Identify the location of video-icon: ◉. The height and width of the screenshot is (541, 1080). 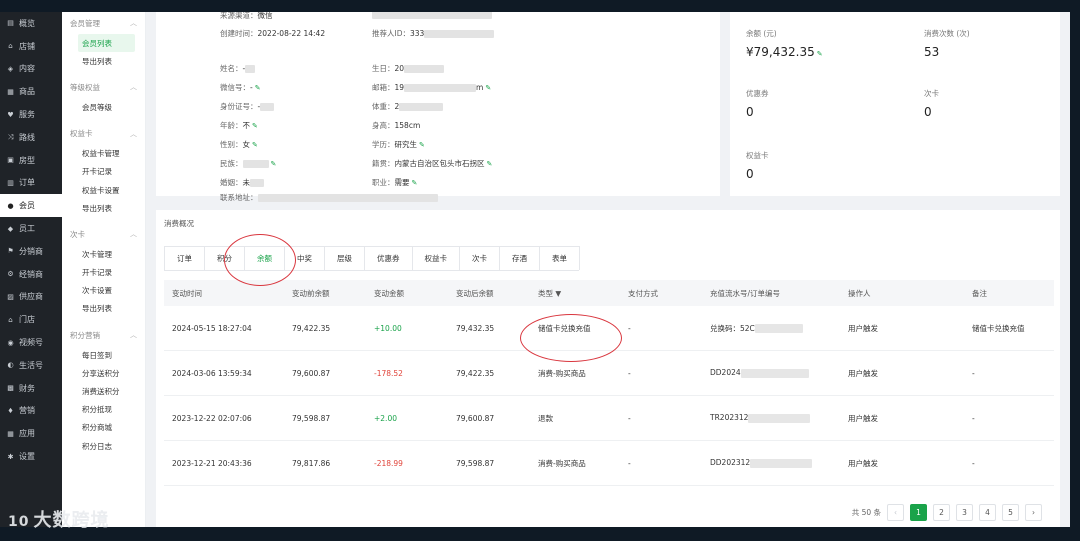
(10, 342).